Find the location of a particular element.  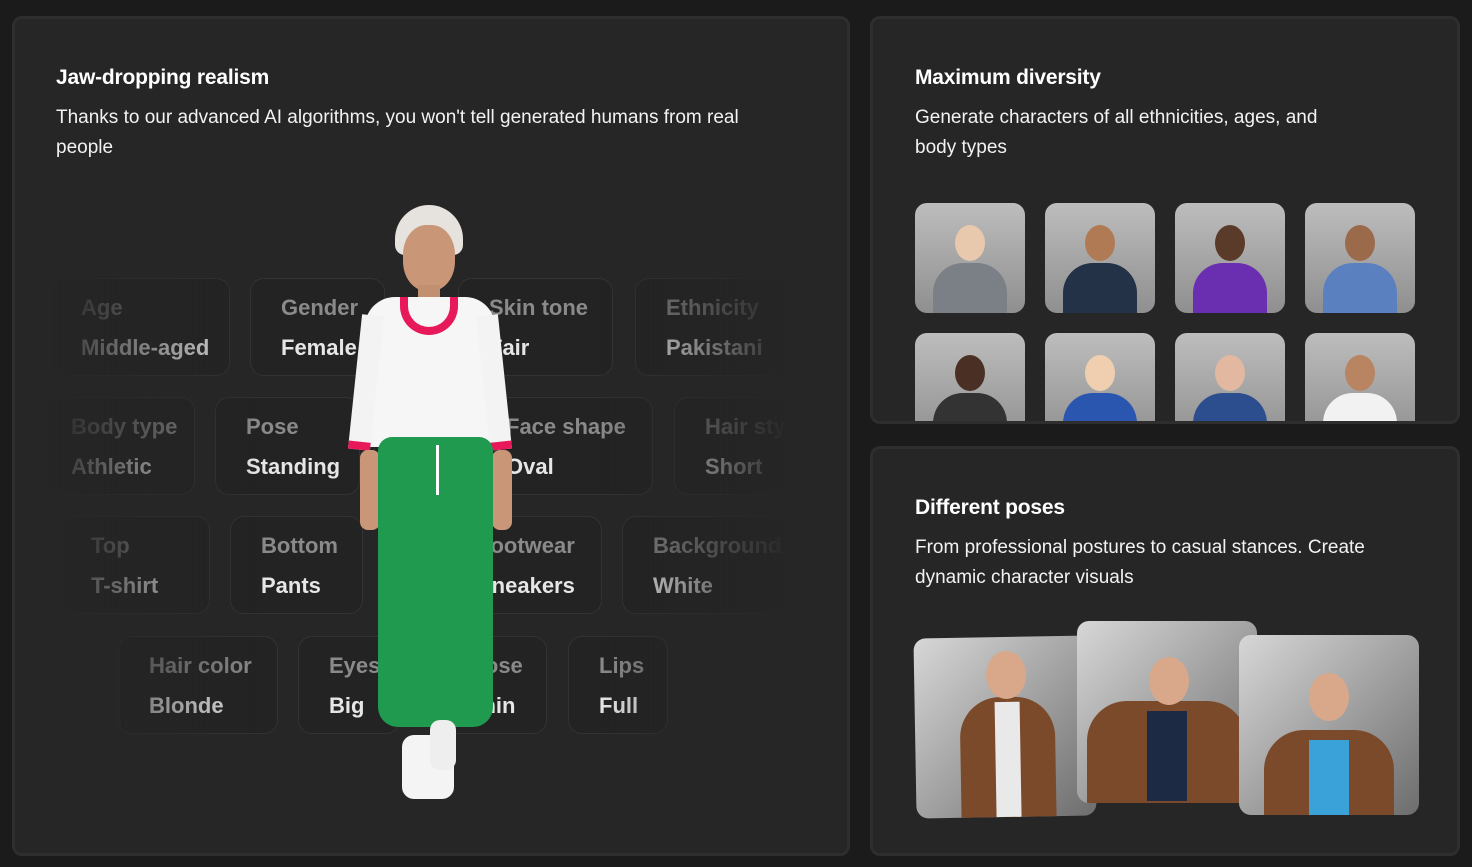

chip-value: Pants is located at coordinates (291, 585).